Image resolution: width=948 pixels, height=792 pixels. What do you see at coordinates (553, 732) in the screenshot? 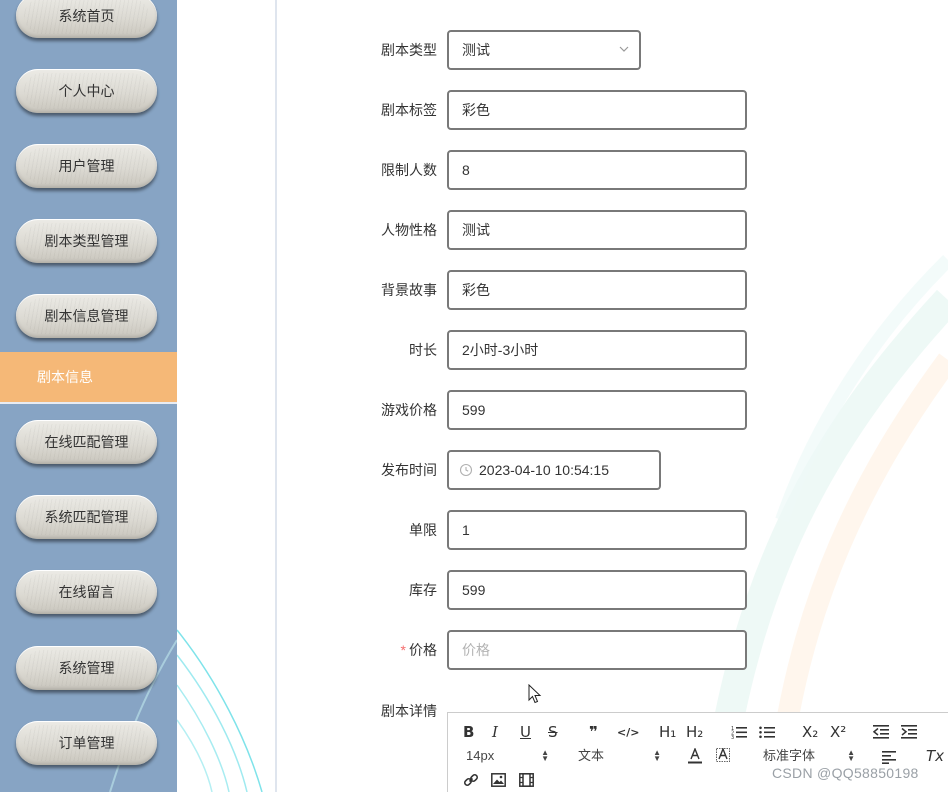
I see `strikethrough-button: S` at bounding box center [553, 732].